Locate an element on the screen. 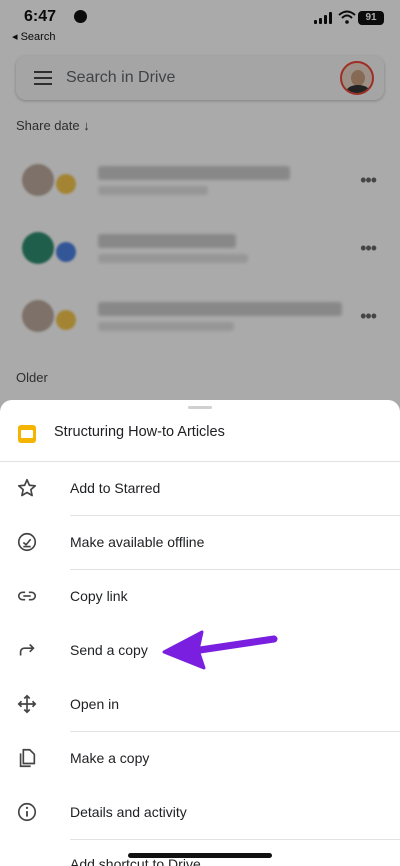  menu-item-label: Make available offline is located at coordinates (137, 542).